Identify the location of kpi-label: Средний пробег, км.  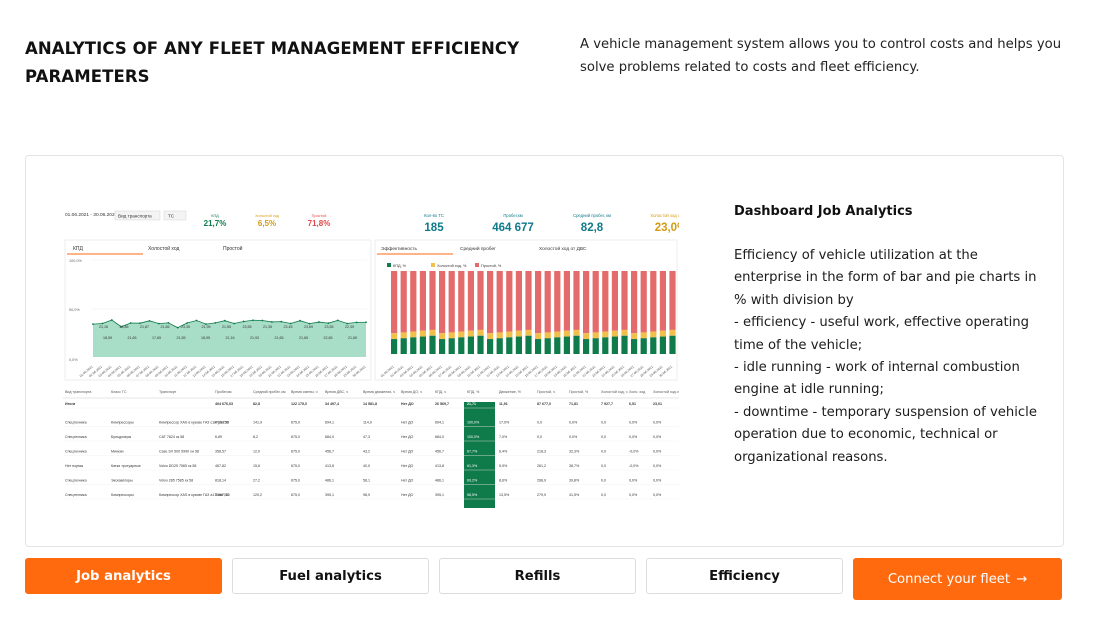
(592, 215).